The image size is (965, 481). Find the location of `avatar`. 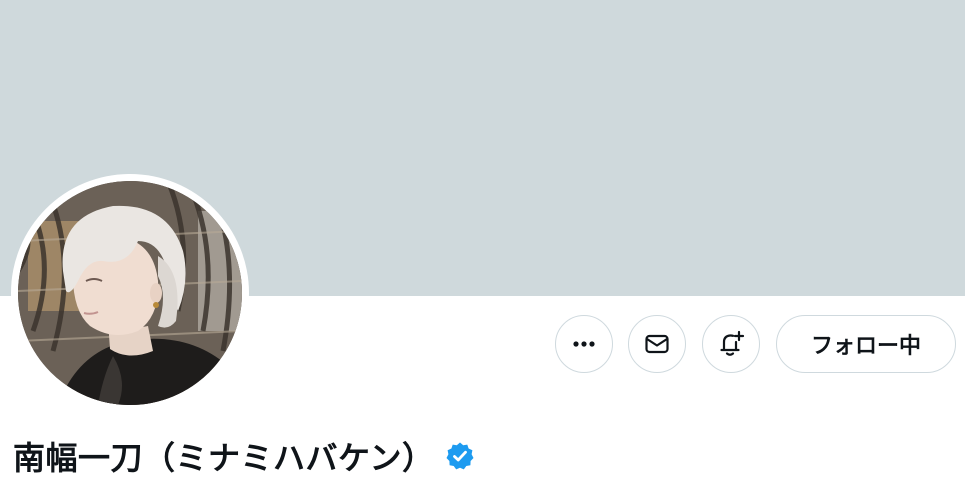

avatar is located at coordinates (130, 293).